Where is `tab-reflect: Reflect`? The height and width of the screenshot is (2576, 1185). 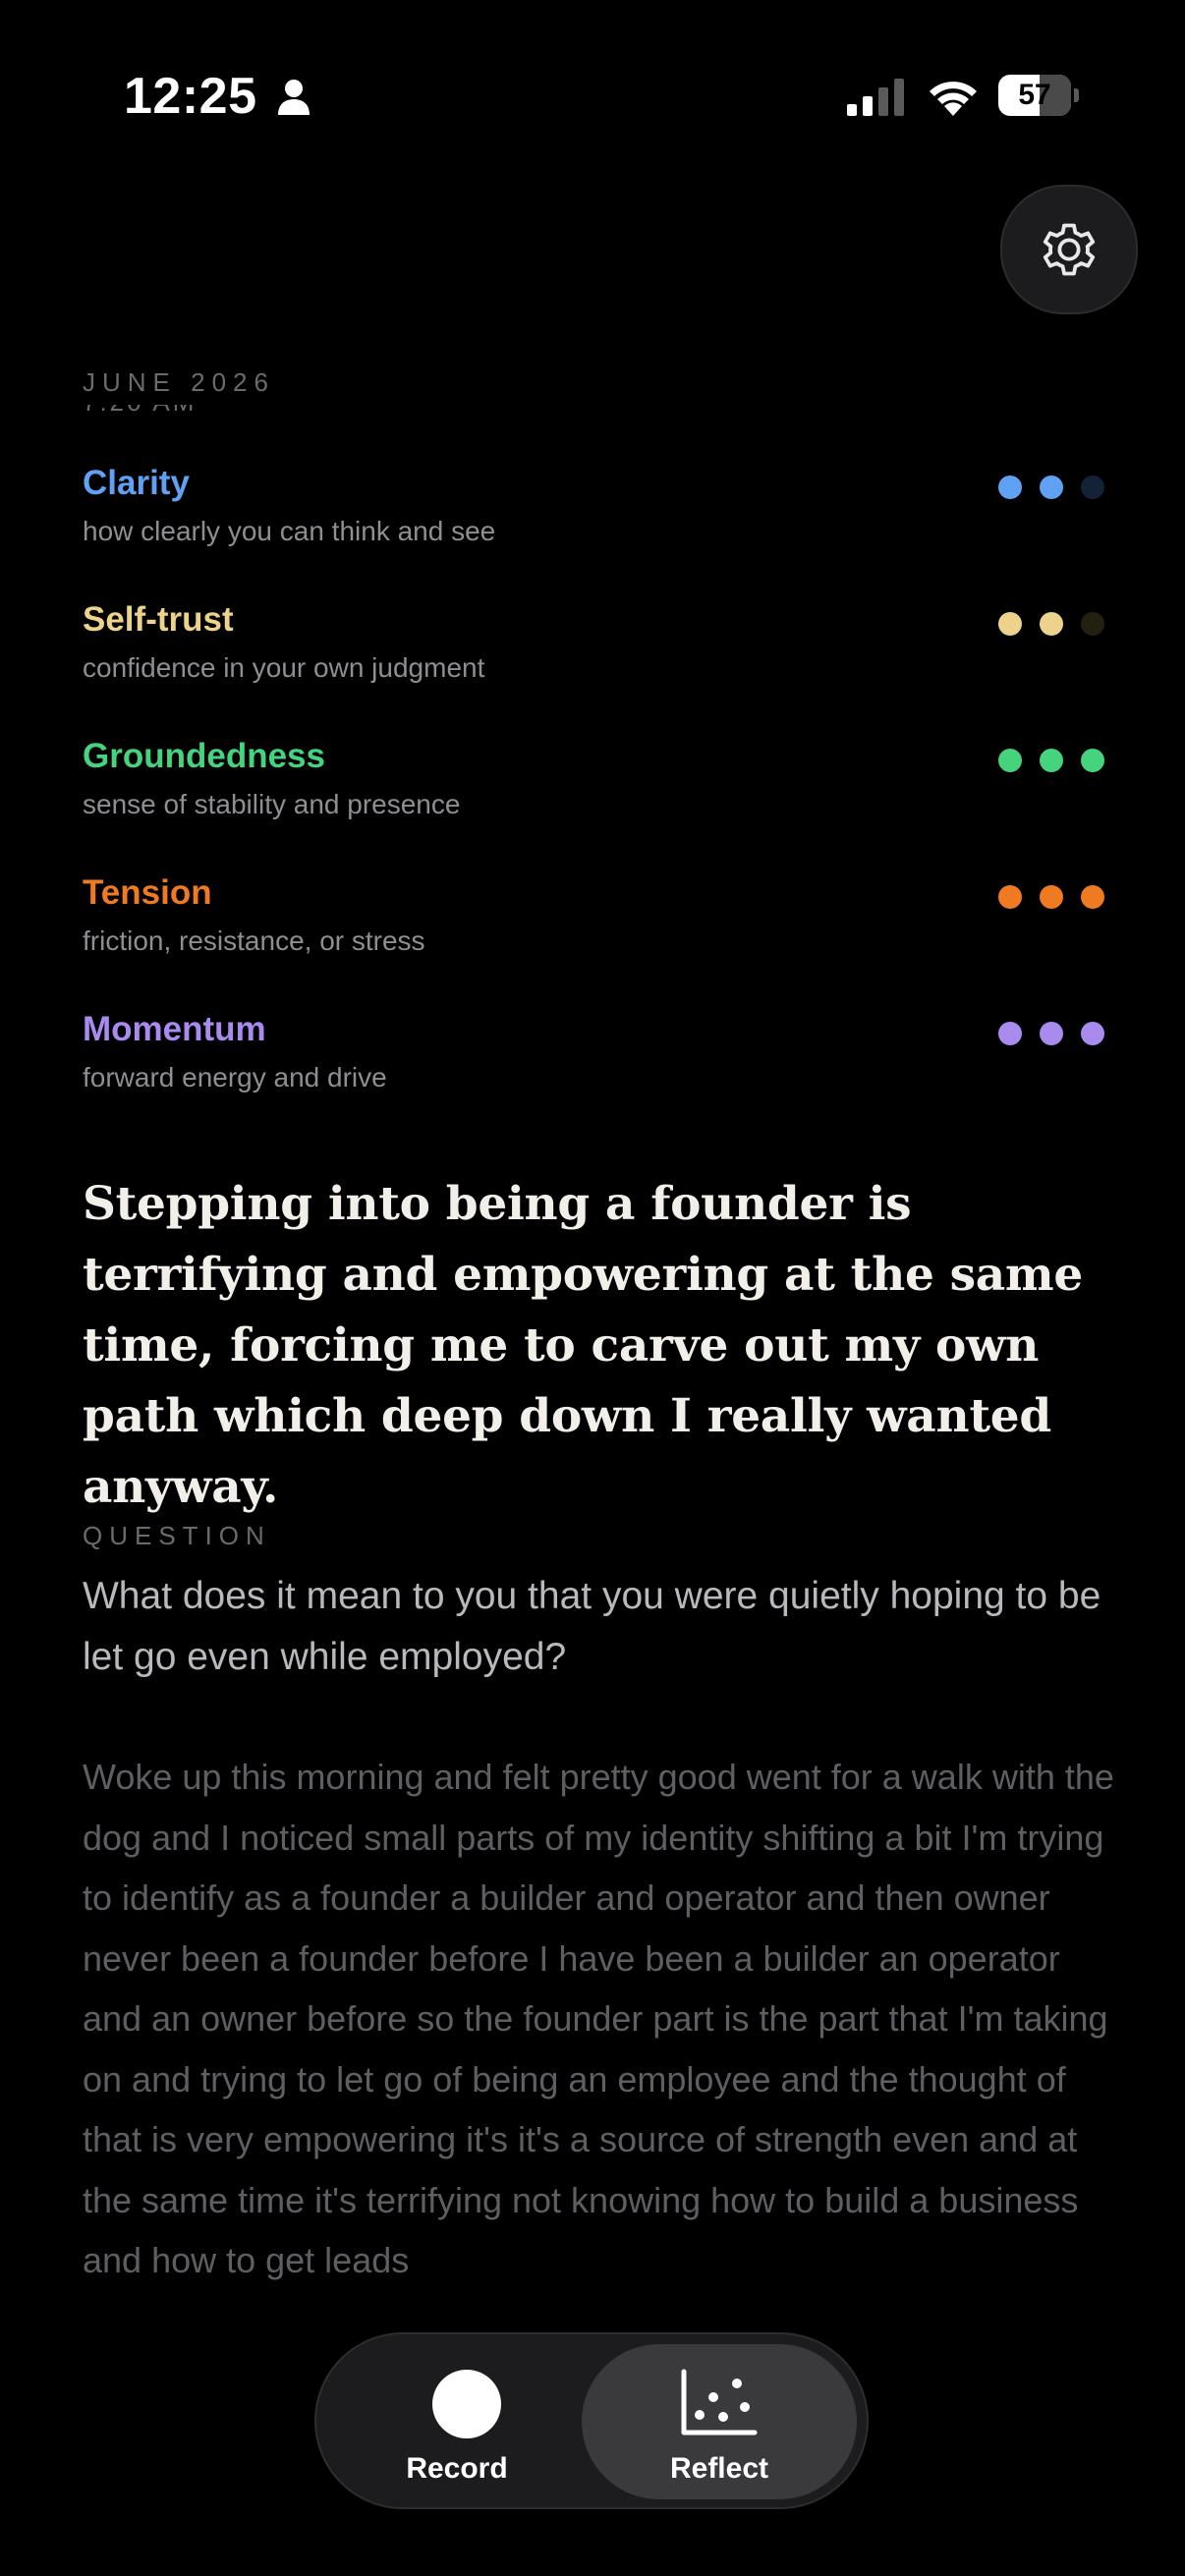
tab-reflect: Reflect is located at coordinates (720, 2421).